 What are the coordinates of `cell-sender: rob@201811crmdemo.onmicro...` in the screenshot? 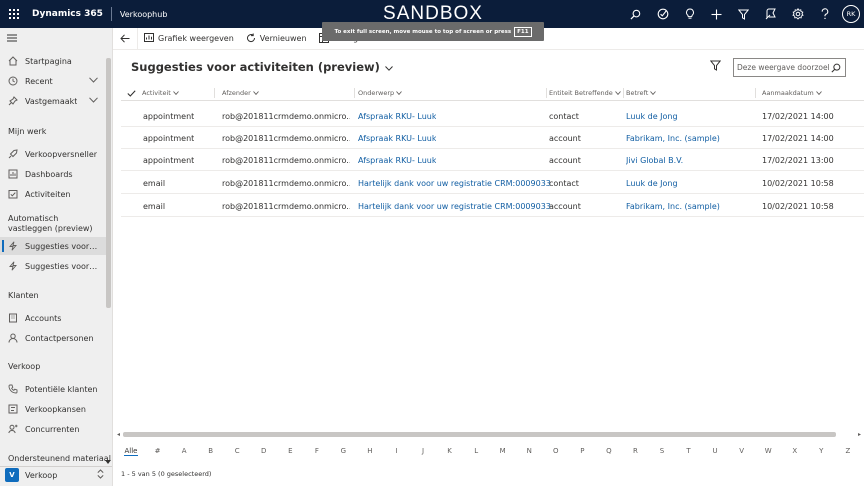 It's located at (286, 183).